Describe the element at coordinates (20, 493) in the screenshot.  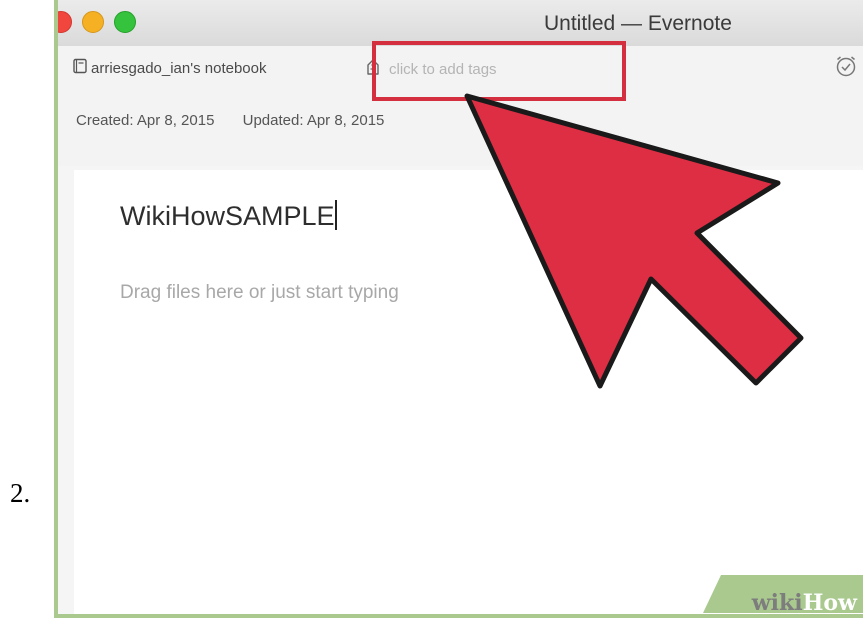
I see `step-number: 2.` at that location.